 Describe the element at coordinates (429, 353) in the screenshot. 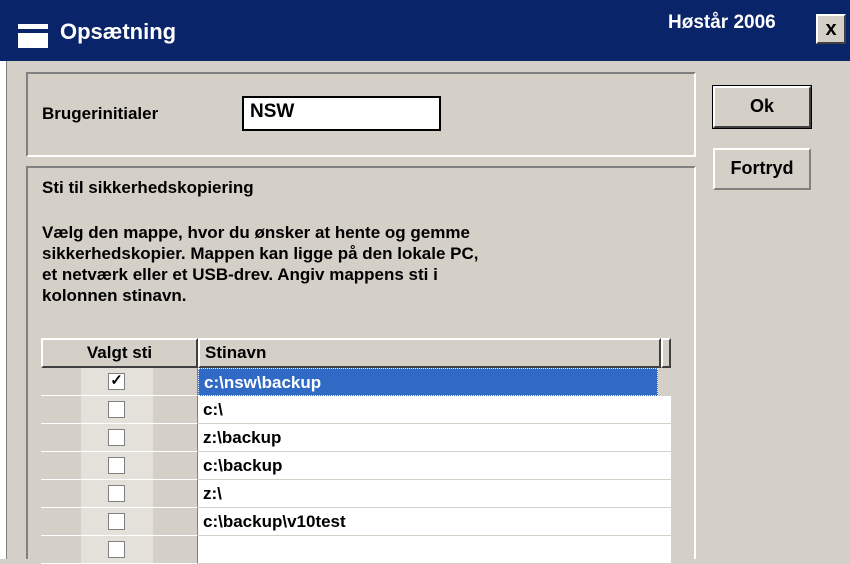

I see `column-header-path: Stinavn` at that location.